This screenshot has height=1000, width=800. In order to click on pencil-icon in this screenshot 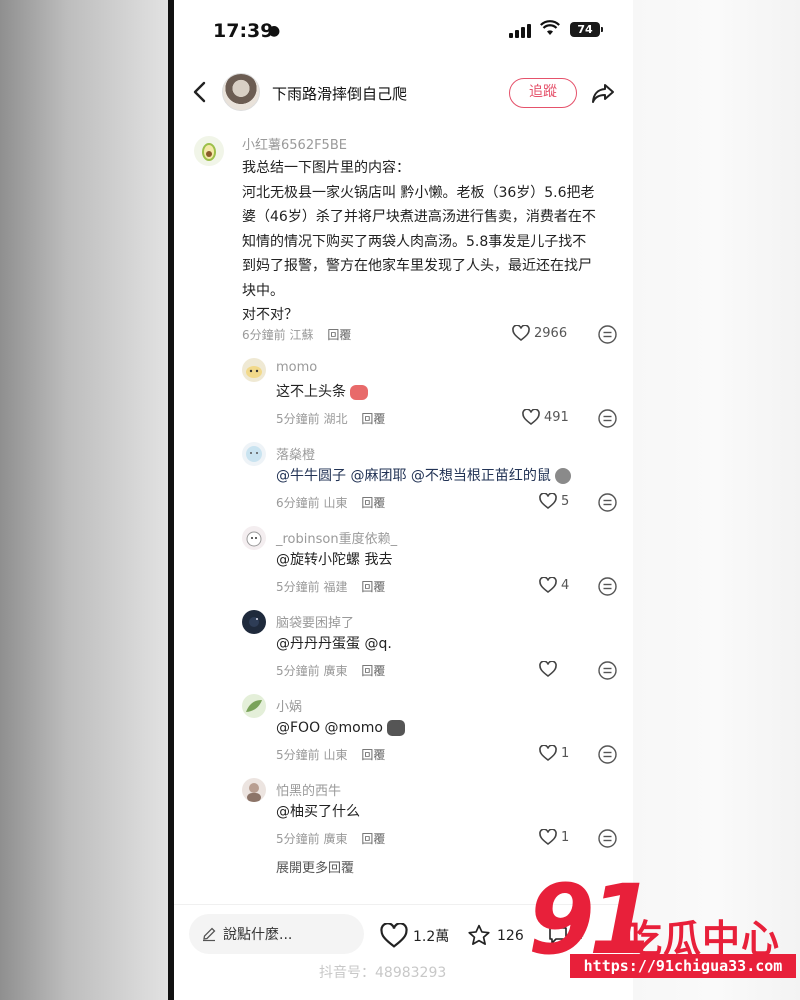, I will do `click(209, 934)`.